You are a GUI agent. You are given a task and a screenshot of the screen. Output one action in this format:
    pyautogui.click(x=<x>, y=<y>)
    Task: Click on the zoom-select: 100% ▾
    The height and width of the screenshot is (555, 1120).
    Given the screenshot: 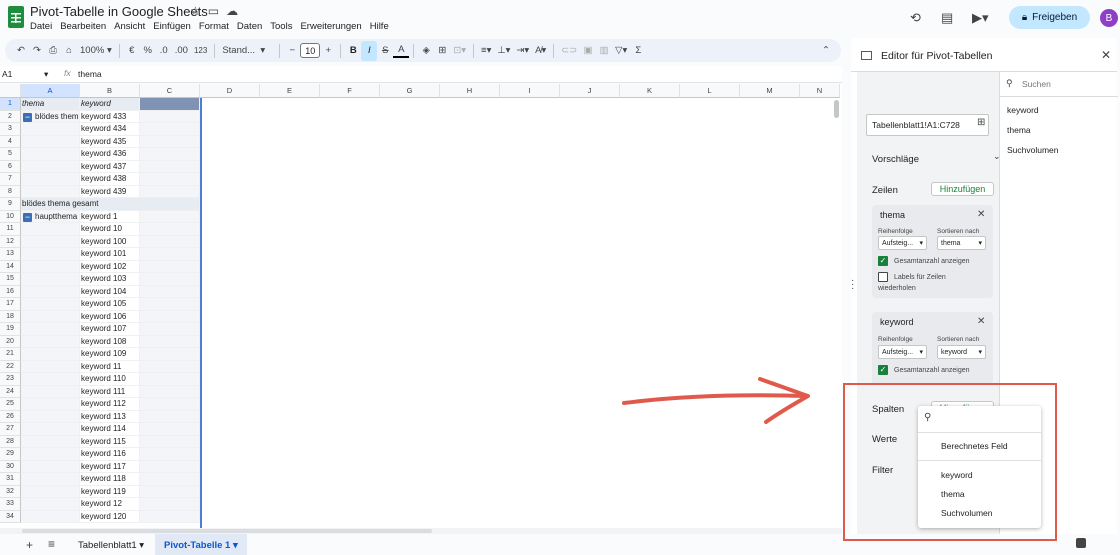 What is the action you would take?
    pyautogui.click(x=96, y=51)
    